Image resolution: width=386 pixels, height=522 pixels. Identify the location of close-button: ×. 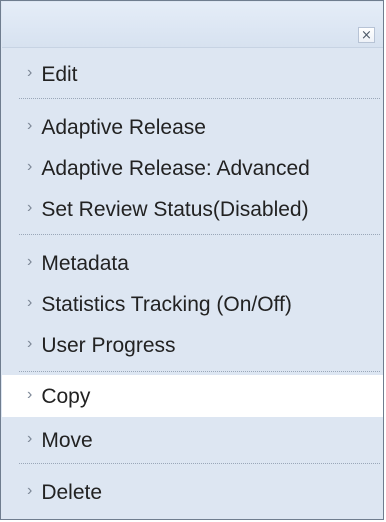
(366, 35).